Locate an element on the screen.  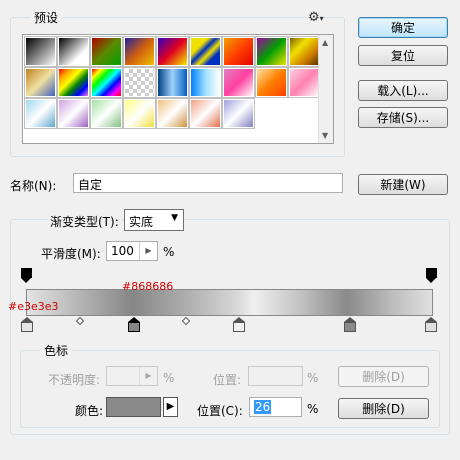
gradient-type-select: 实底 ▼ is located at coordinates (154, 220).